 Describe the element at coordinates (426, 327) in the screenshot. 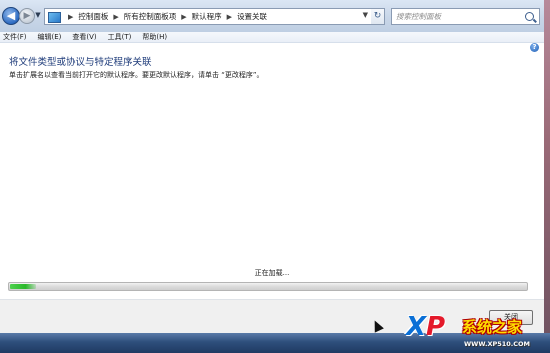

I see `watermark-xp-logo: XP` at that location.